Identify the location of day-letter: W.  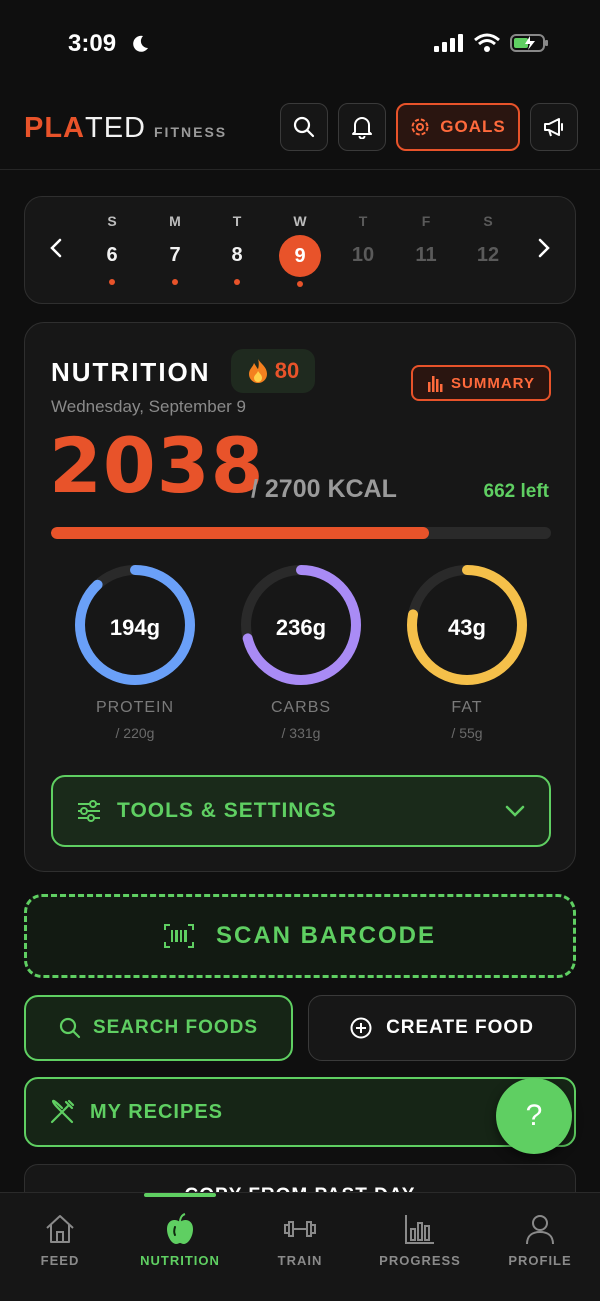
(300, 221).